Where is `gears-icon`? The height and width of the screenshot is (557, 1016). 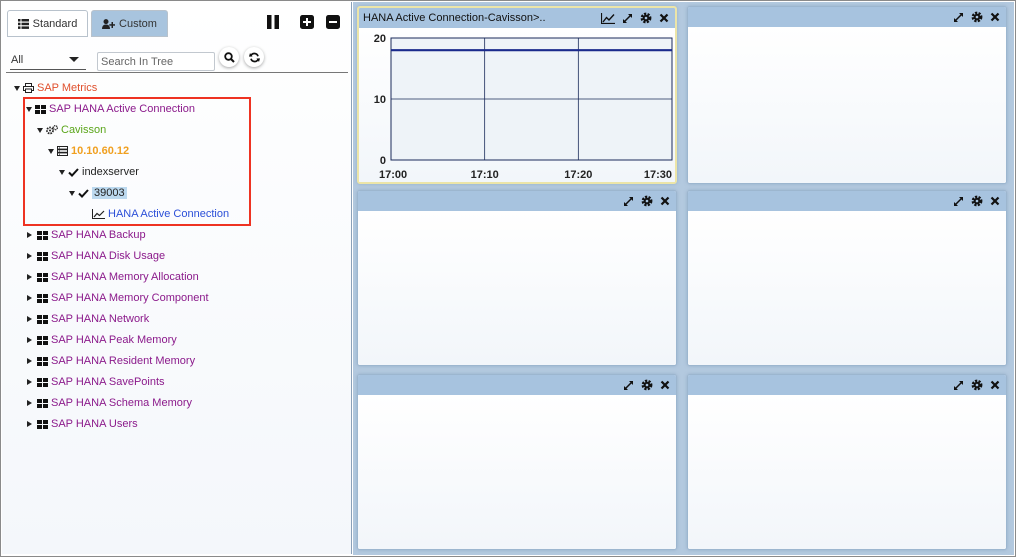
gears-icon is located at coordinates (52, 130).